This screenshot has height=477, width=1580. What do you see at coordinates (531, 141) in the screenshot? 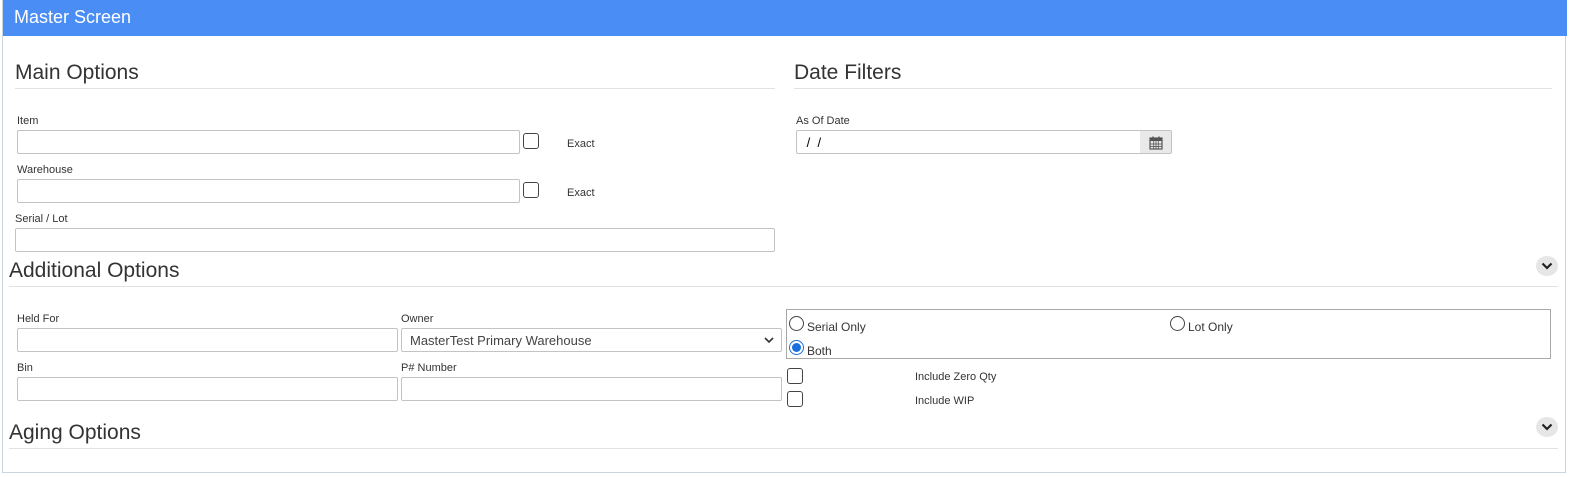
I see `item-exact-checkbox` at bounding box center [531, 141].